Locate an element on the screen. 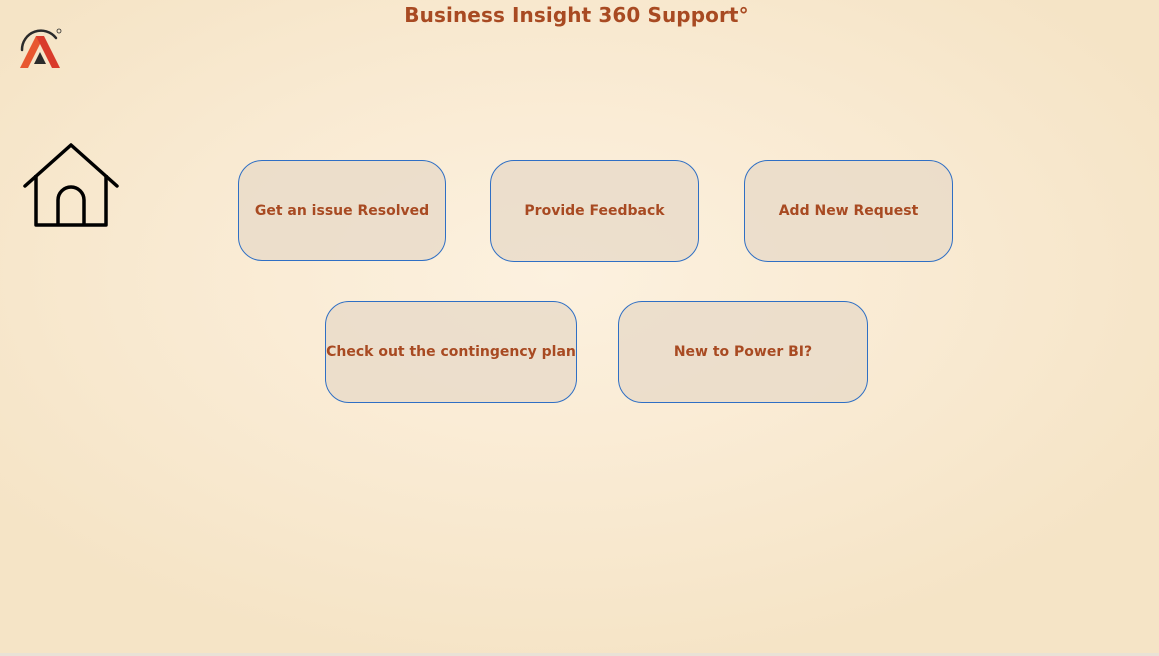  home-icon is located at coordinates (71, 185).